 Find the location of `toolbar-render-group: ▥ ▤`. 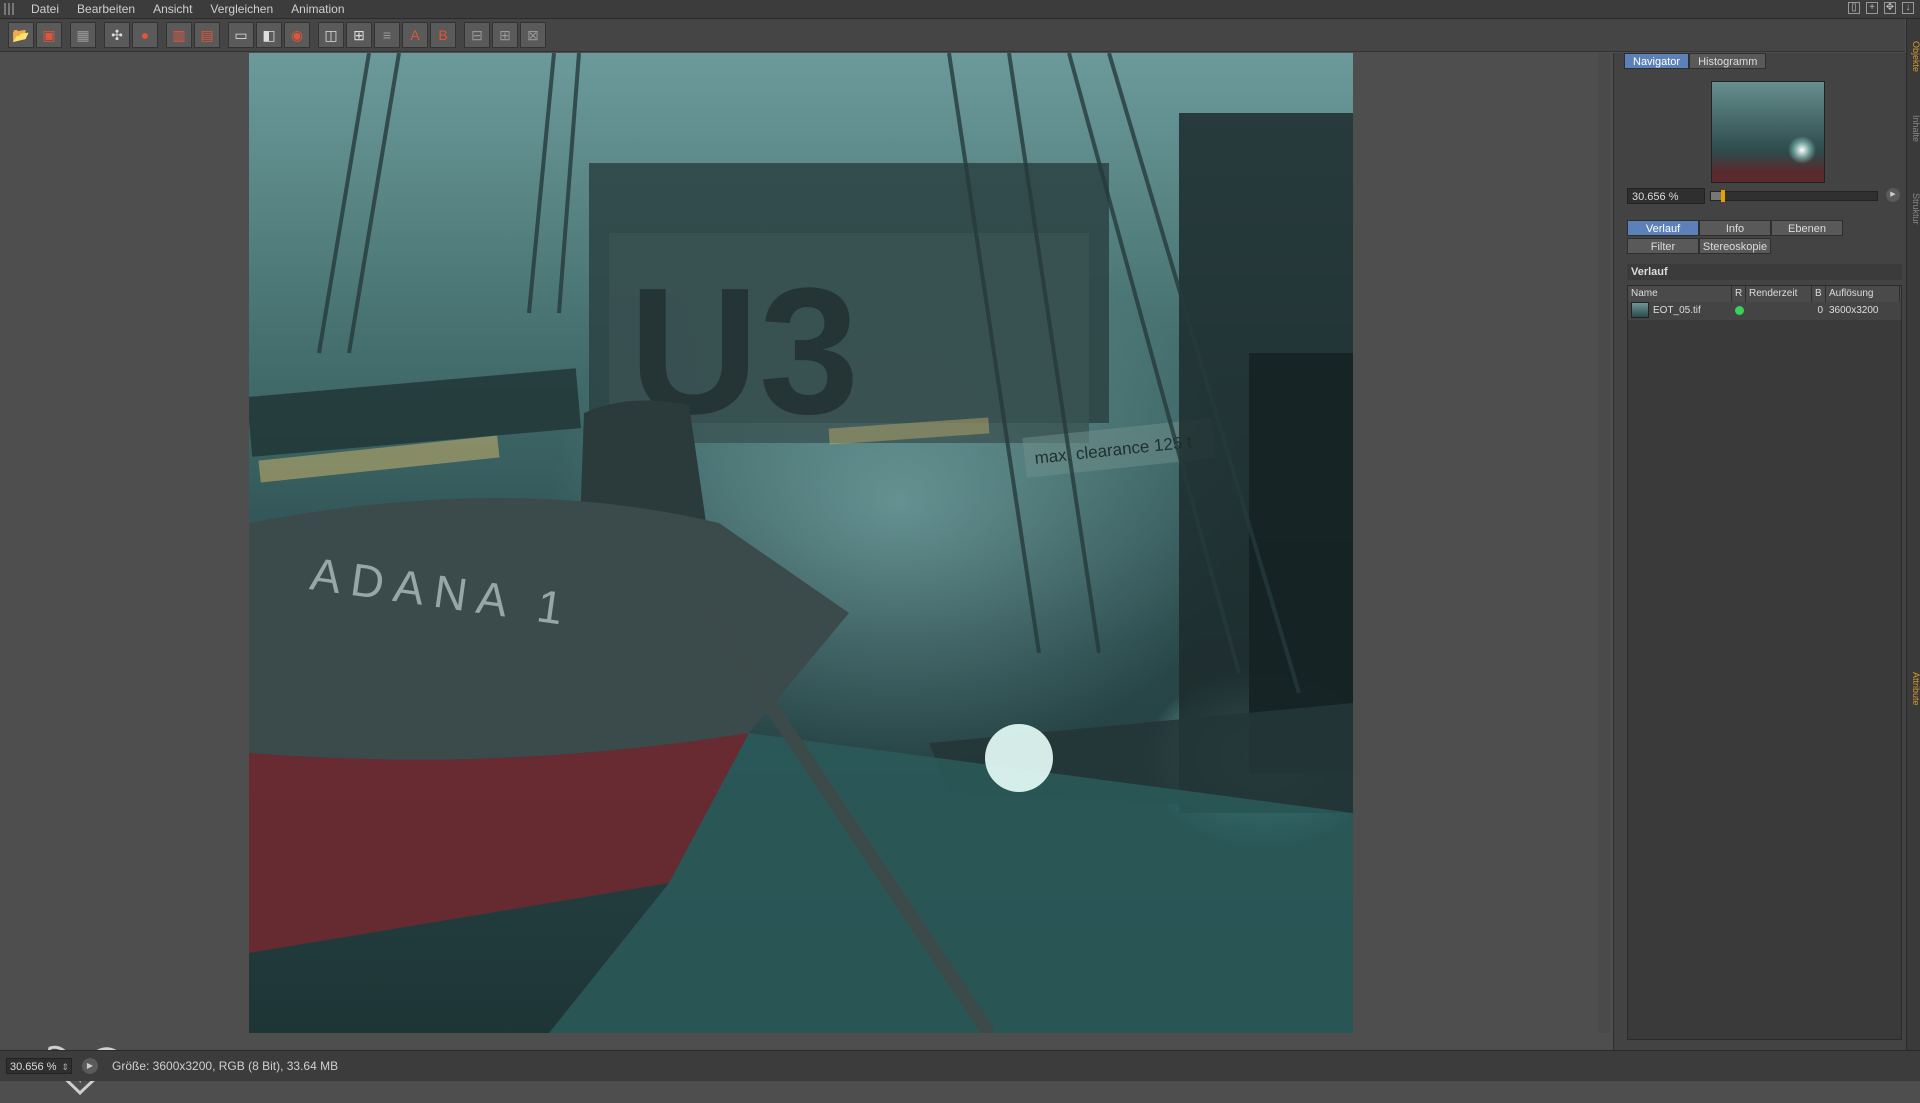

toolbar-render-group: ▥ ▤ is located at coordinates (193, 35).